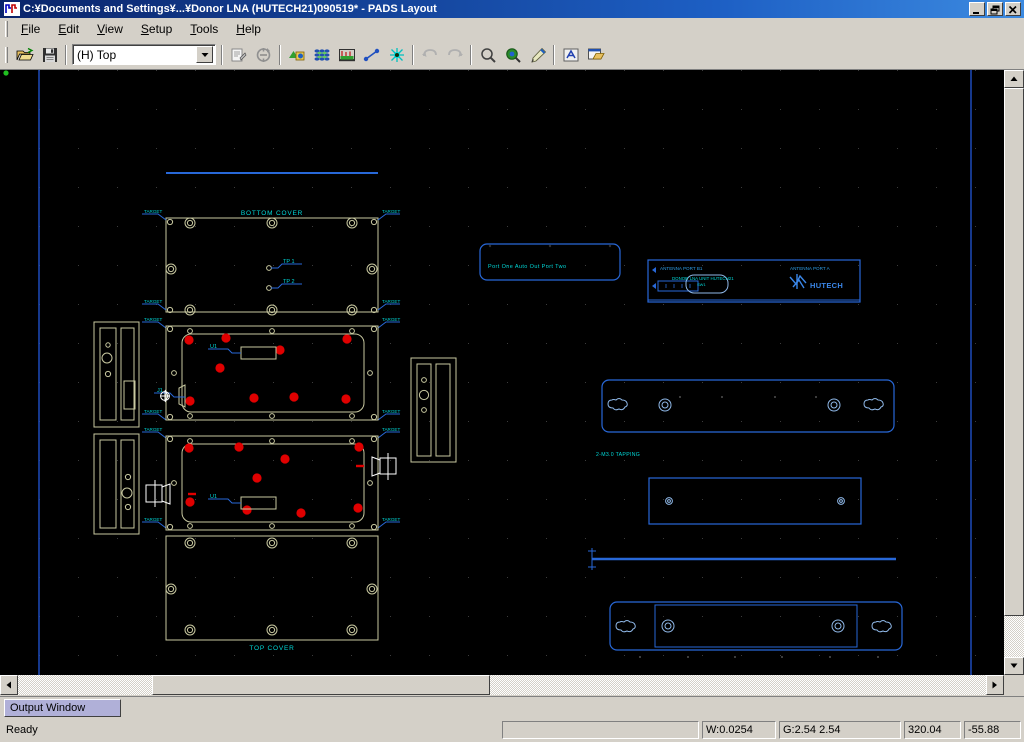  Describe the element at coordinates (30, 29) in the screenshot. I see `menu-item-file: File` at that location.